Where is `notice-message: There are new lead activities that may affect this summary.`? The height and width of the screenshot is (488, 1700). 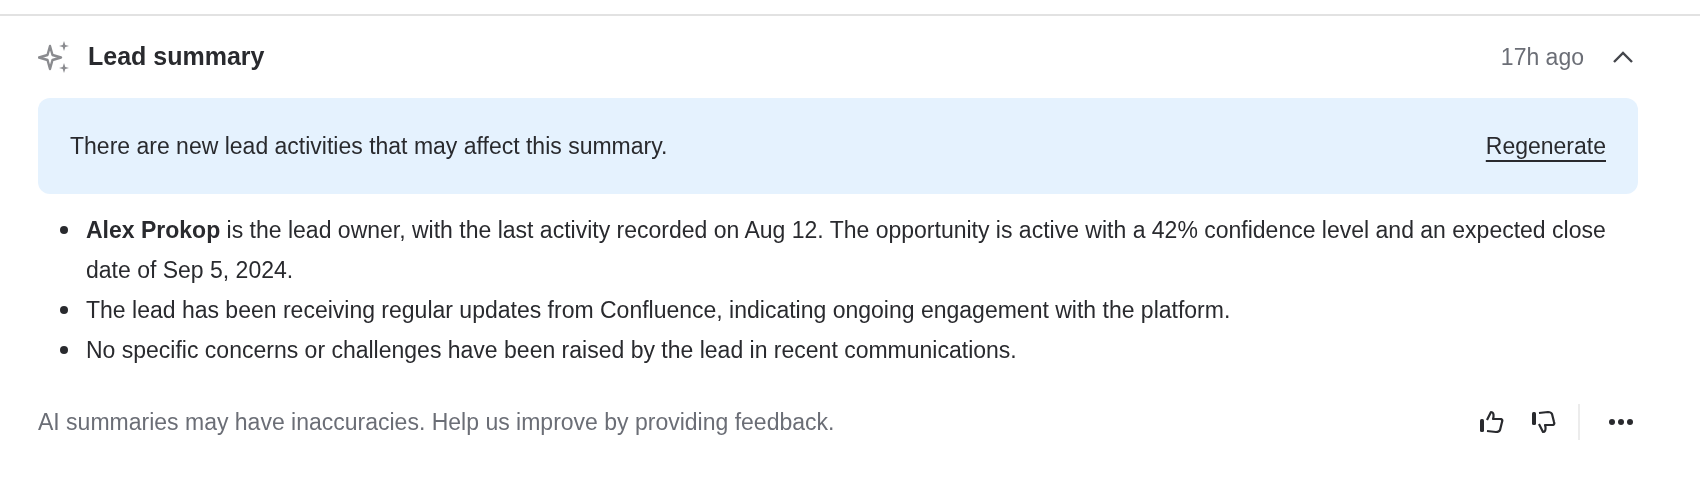
notice-message: There are new lead activities that may affect this summary. is located at coordinates (369, 146).